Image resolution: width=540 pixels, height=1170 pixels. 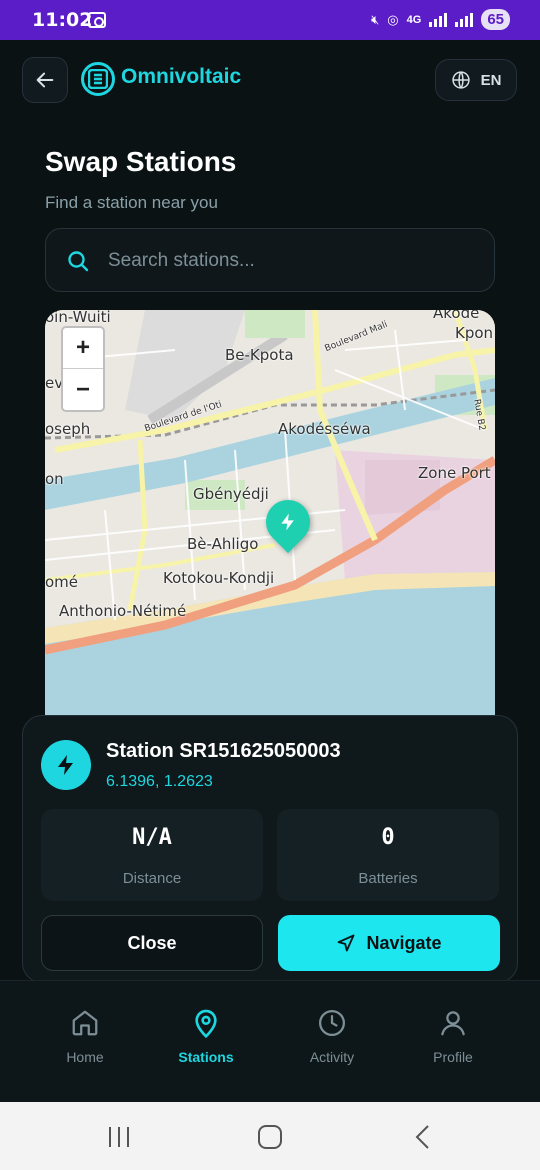 I want to click on language-label: EN, so click(x=491, y=80).